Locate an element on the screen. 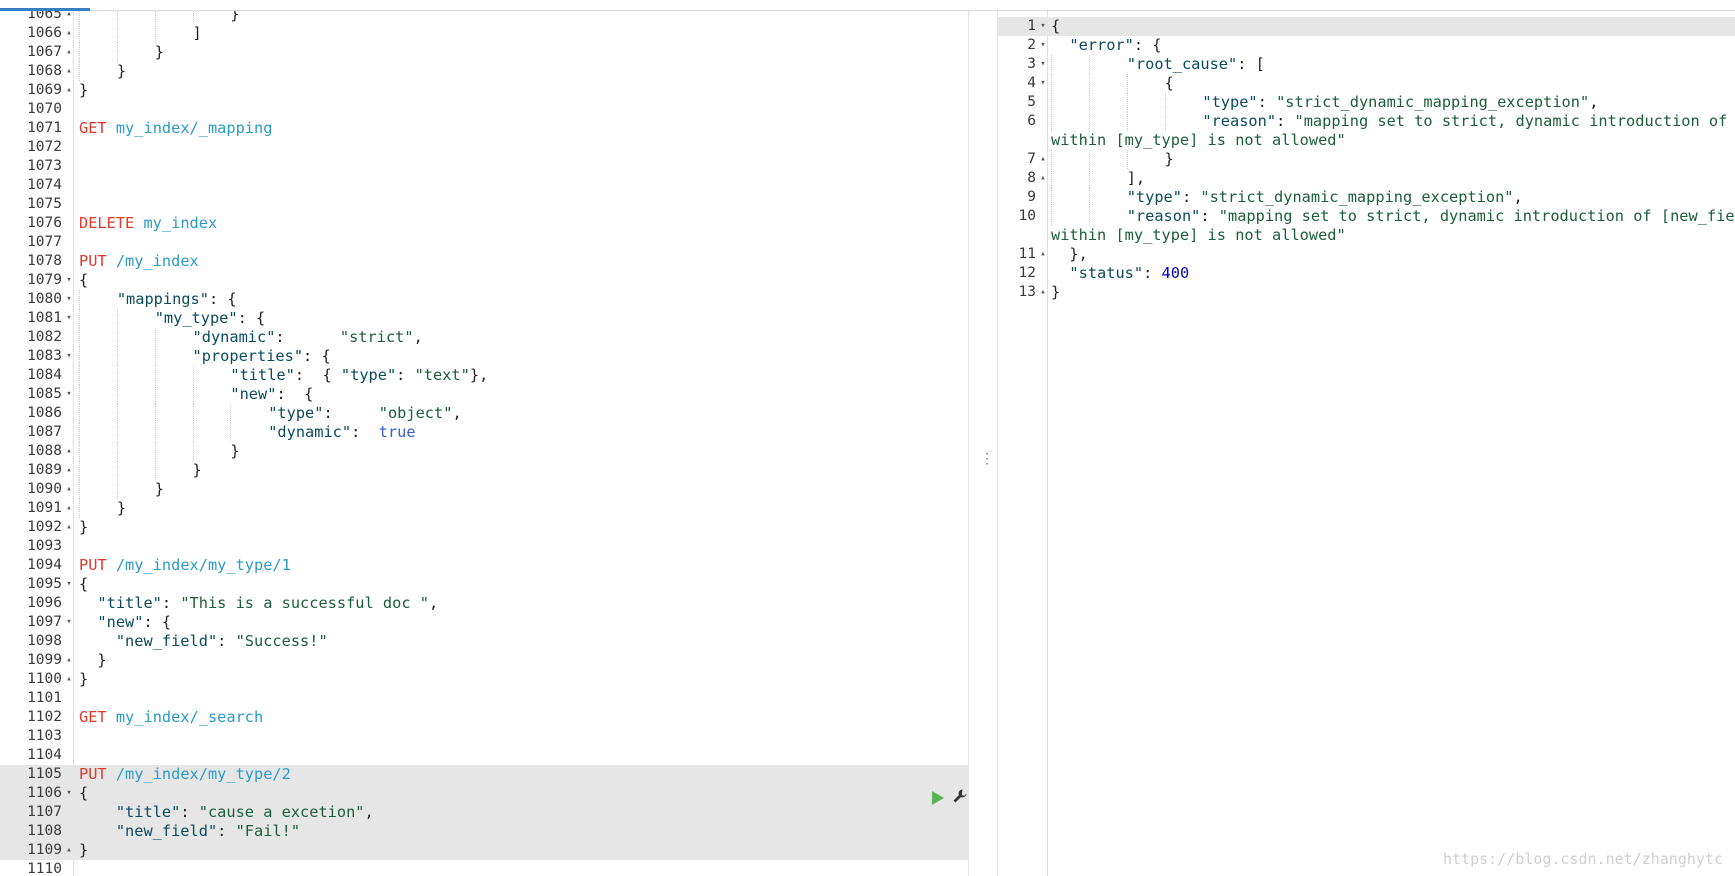  code-line: 12 "status": 400 is located at coordinates (1366, 273).